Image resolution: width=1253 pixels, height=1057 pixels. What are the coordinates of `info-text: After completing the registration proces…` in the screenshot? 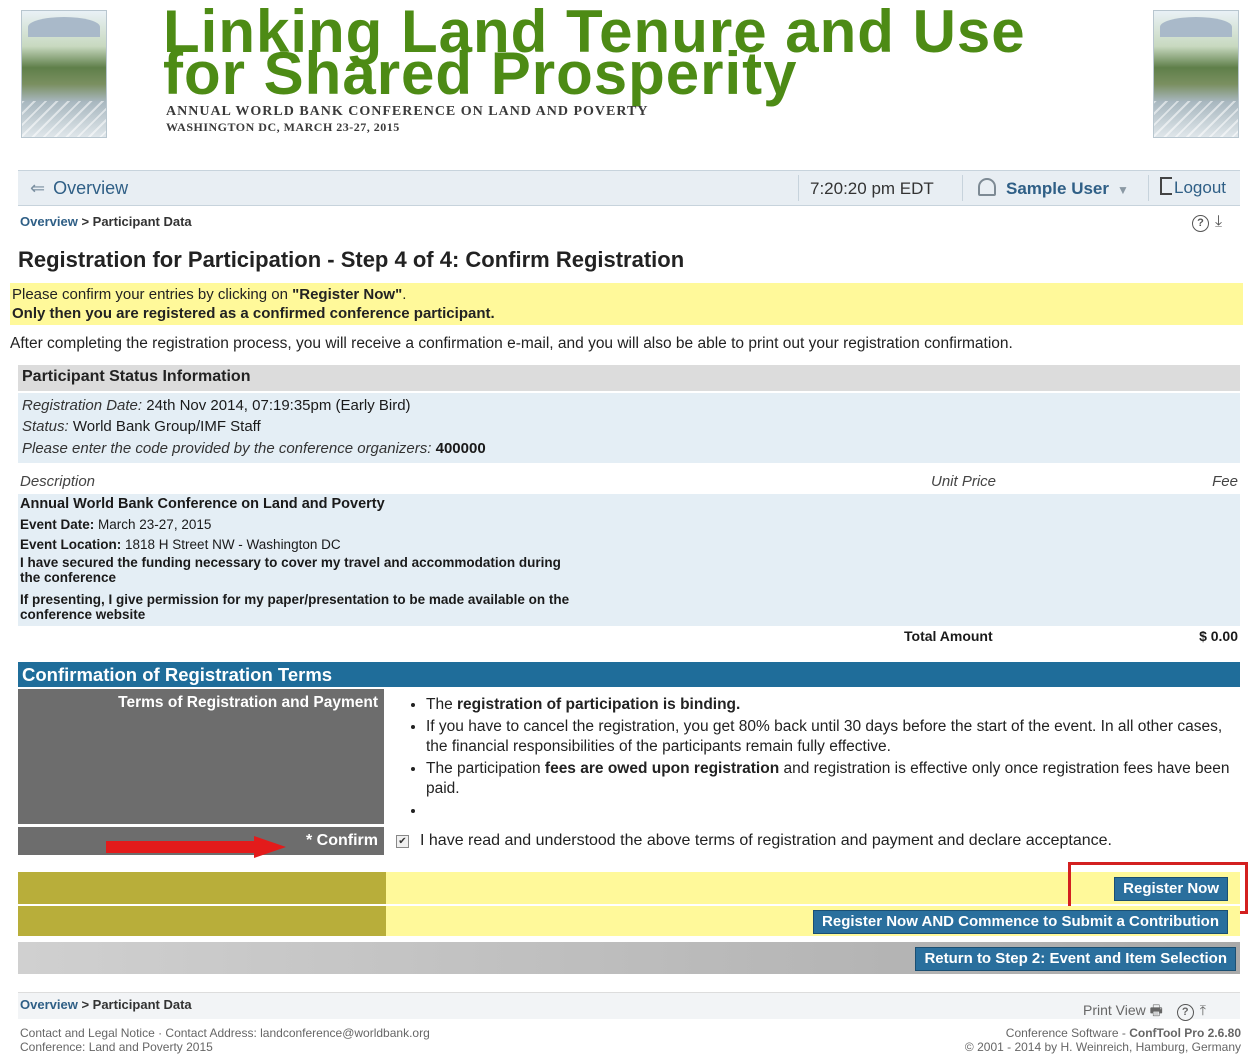 It's located at (511, 343).